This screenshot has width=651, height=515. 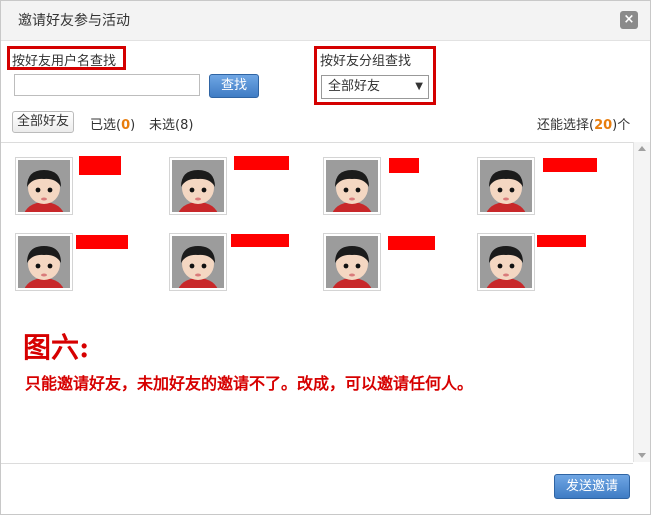 What do you see at coordinates (642, 455) in the screenshot?
I see `scroll-down-icon` at bounding box center [642, 455].